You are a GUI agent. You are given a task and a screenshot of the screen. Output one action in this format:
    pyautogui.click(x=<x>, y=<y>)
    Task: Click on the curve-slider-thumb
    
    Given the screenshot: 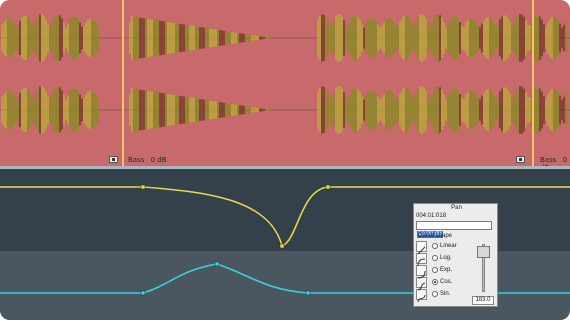 What is the action you would take?
    pyautogui.click(x=483, y=252)
    